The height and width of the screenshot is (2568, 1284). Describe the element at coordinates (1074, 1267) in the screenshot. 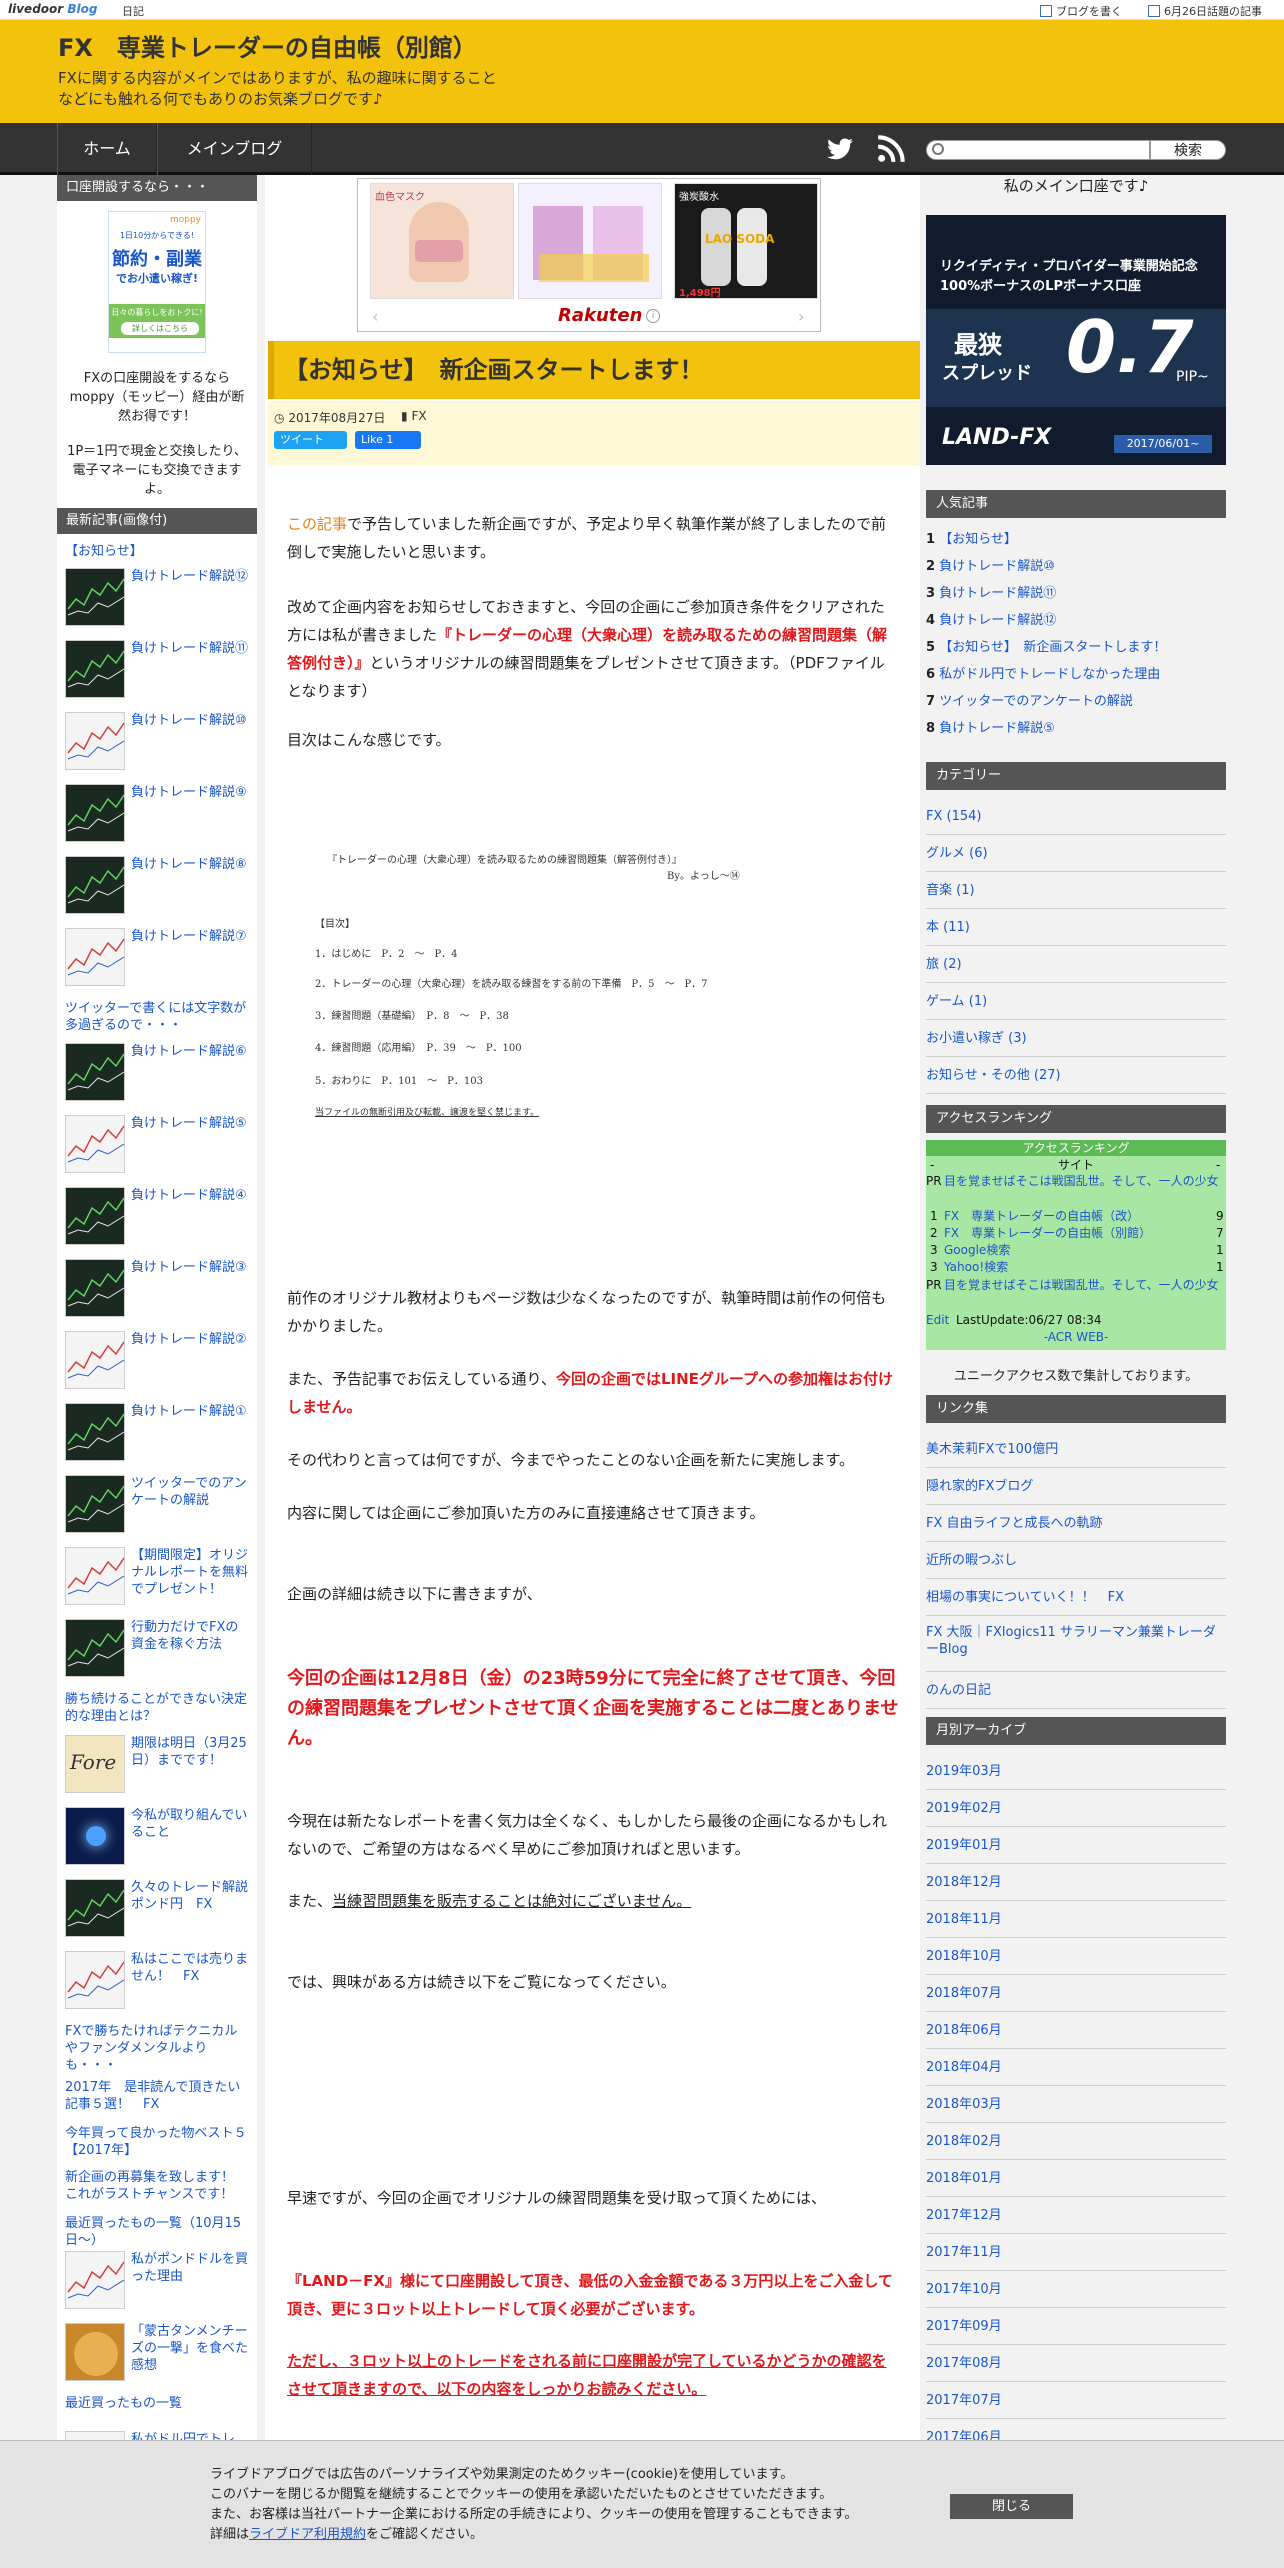

I see `access-rank-4: Yahoo!検索` at that location.